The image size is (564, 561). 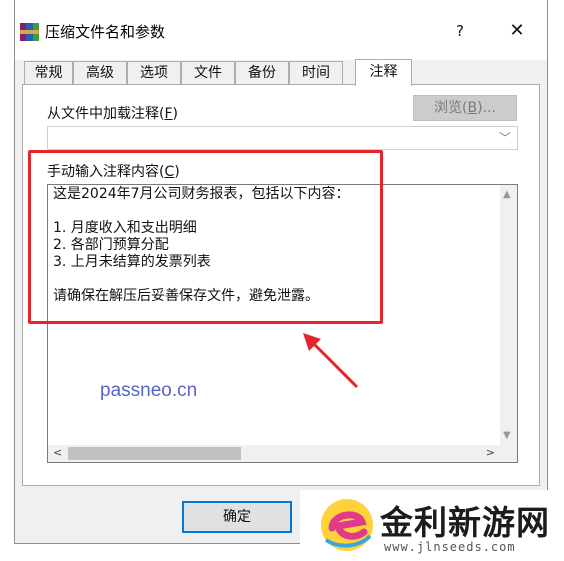 What do you see at coordinates (383, 72) in the screenshot?
I see `tab-comment: 注释` at bounding box center [383, 72].